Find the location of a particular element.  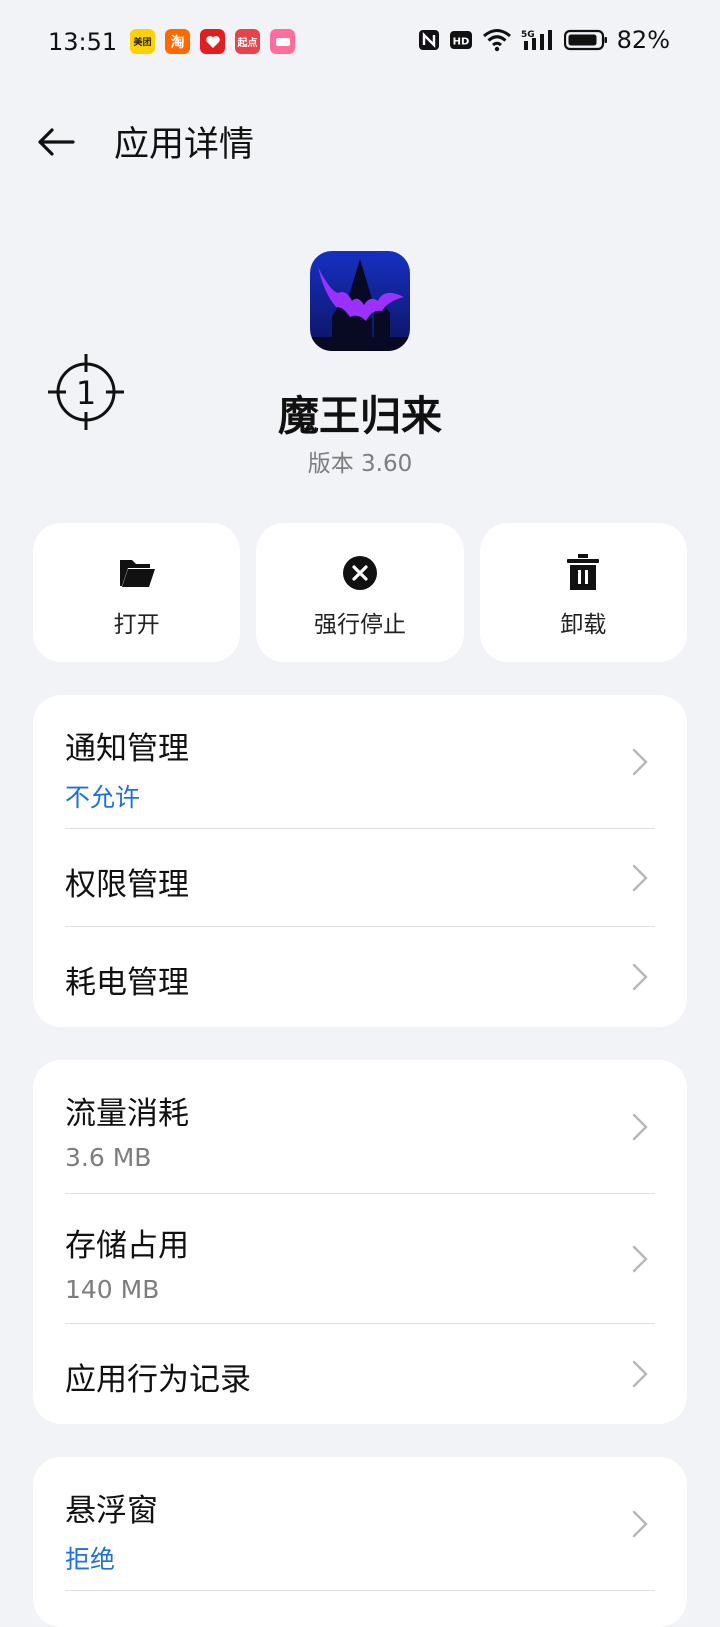

settings-card-floating-window: 悬浮窗 拒绝 is located at coordinates (360, 1542).